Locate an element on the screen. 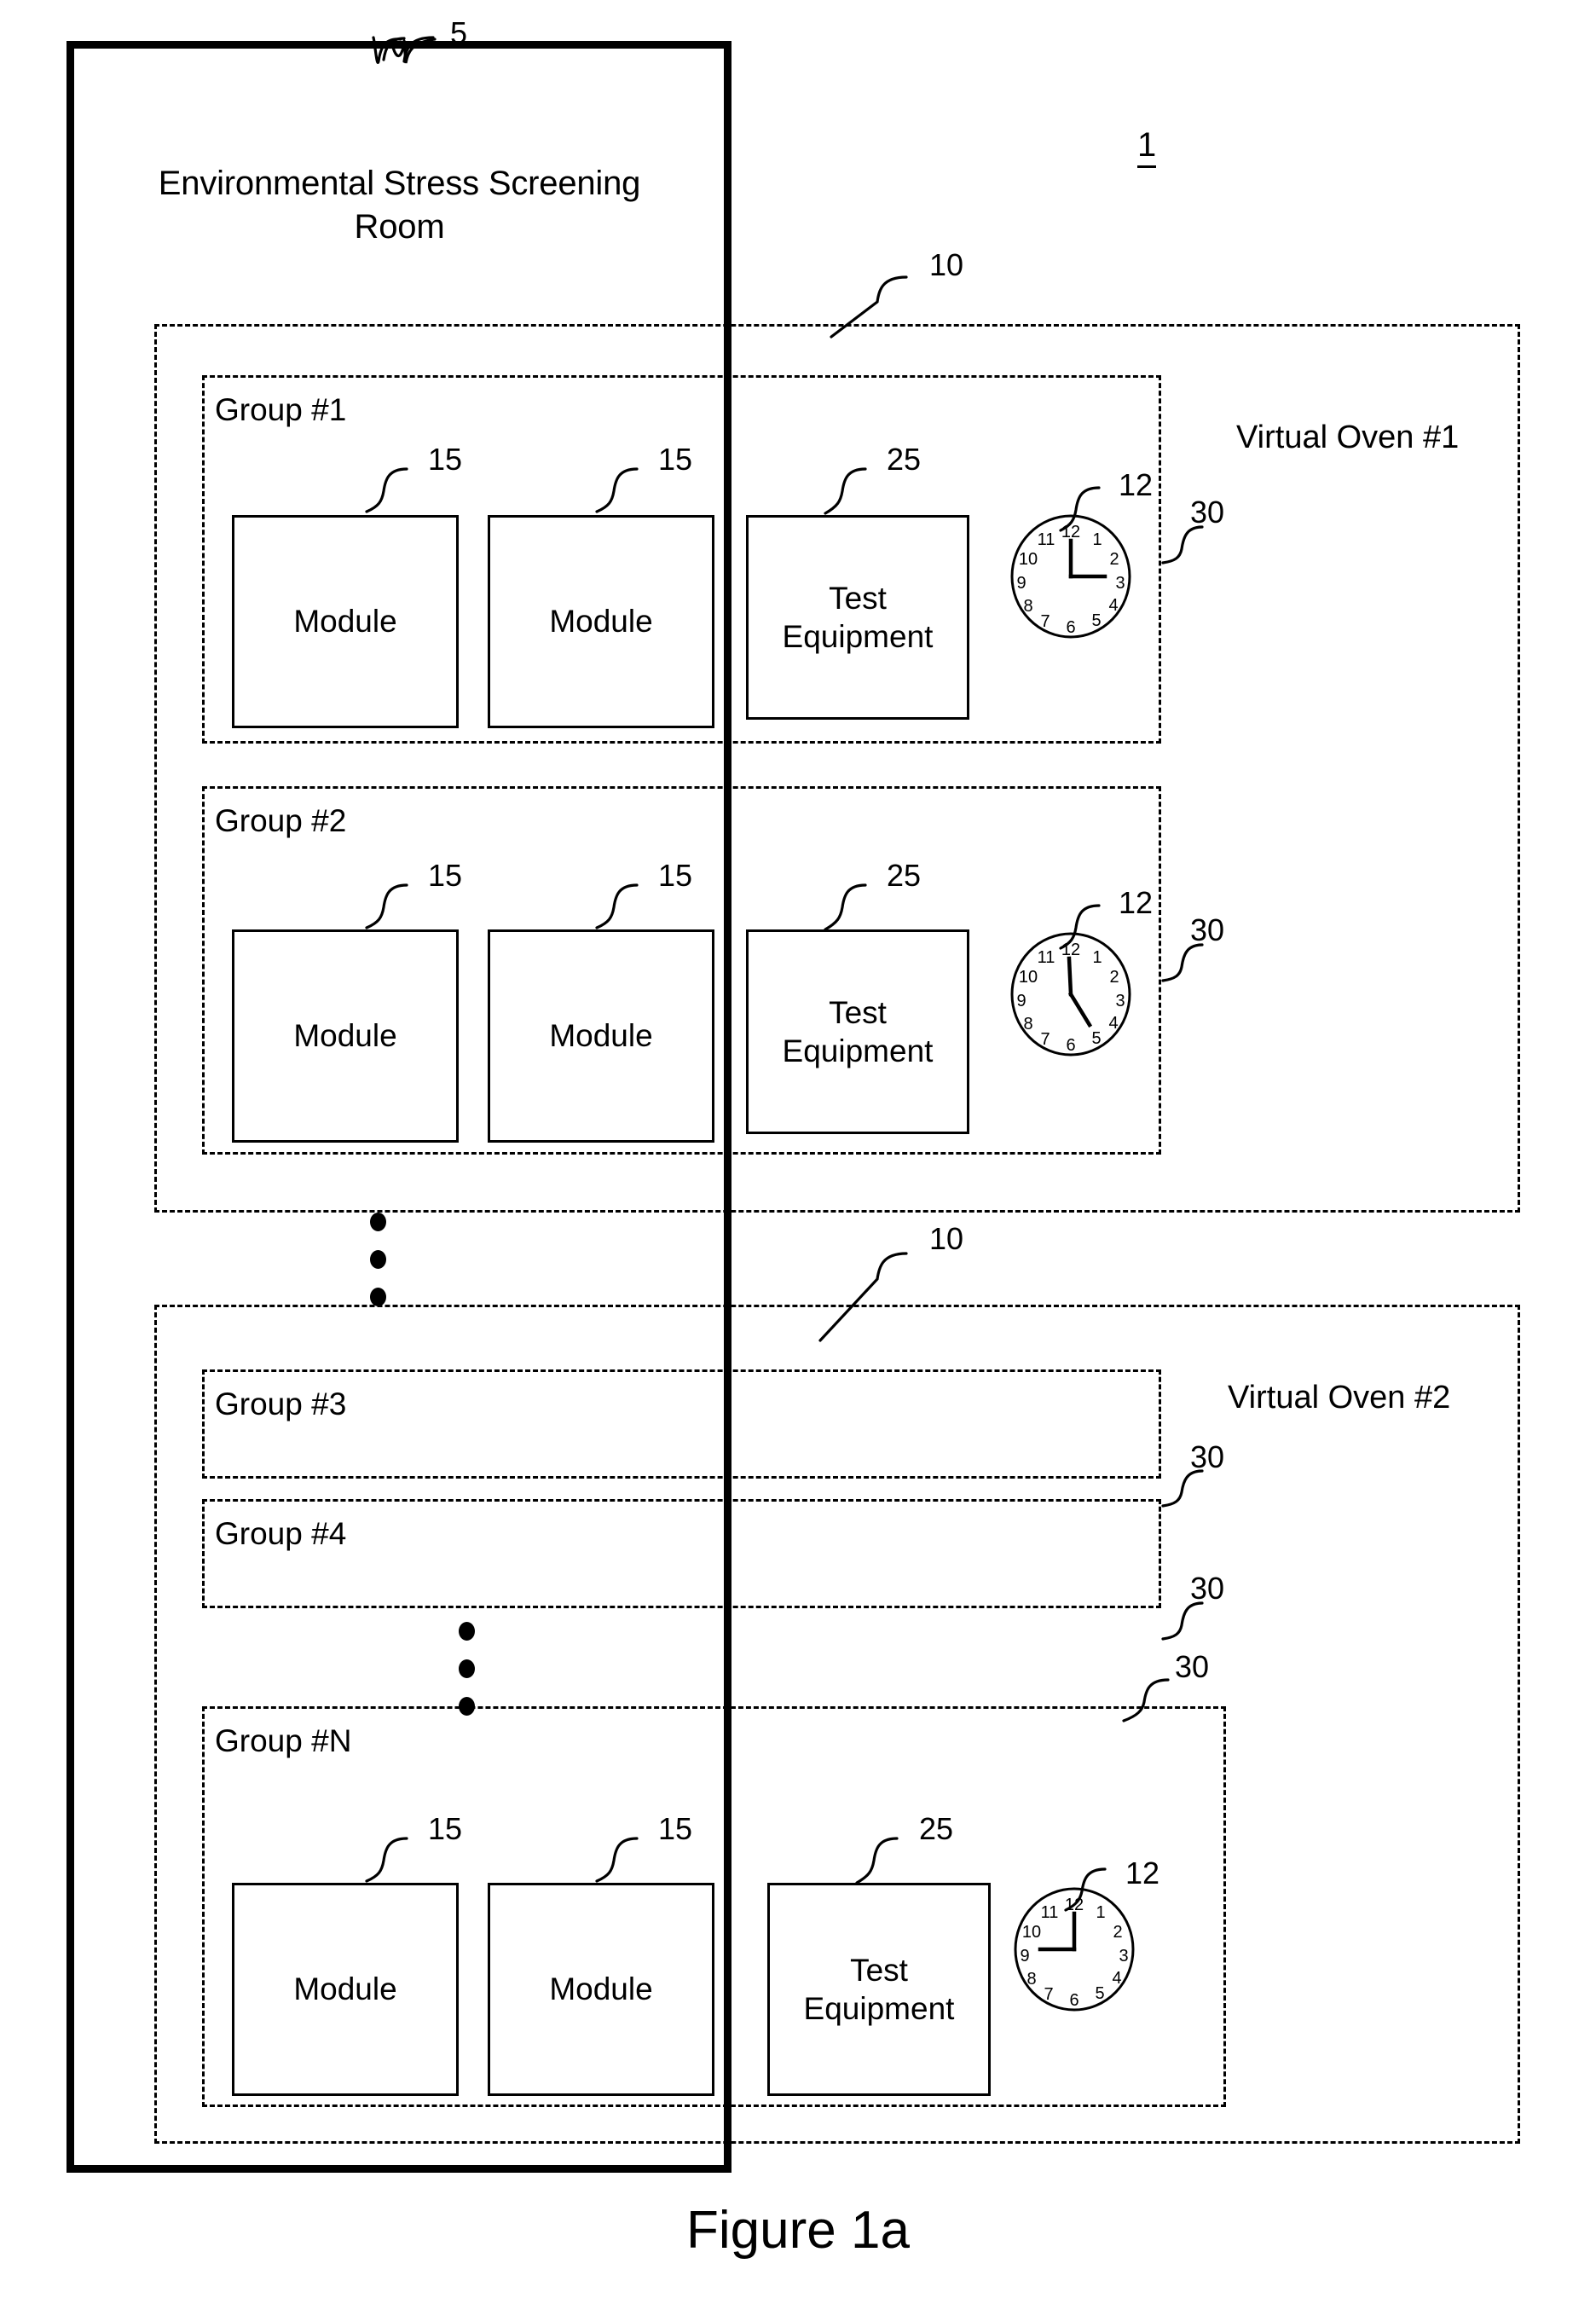 Image resolution: width=1596 pixels, height=2310 pixels. group-1-clock: 12 1 2 3 4 5 6 7 8 9 10 11 is located at coordinates (1071, 577).